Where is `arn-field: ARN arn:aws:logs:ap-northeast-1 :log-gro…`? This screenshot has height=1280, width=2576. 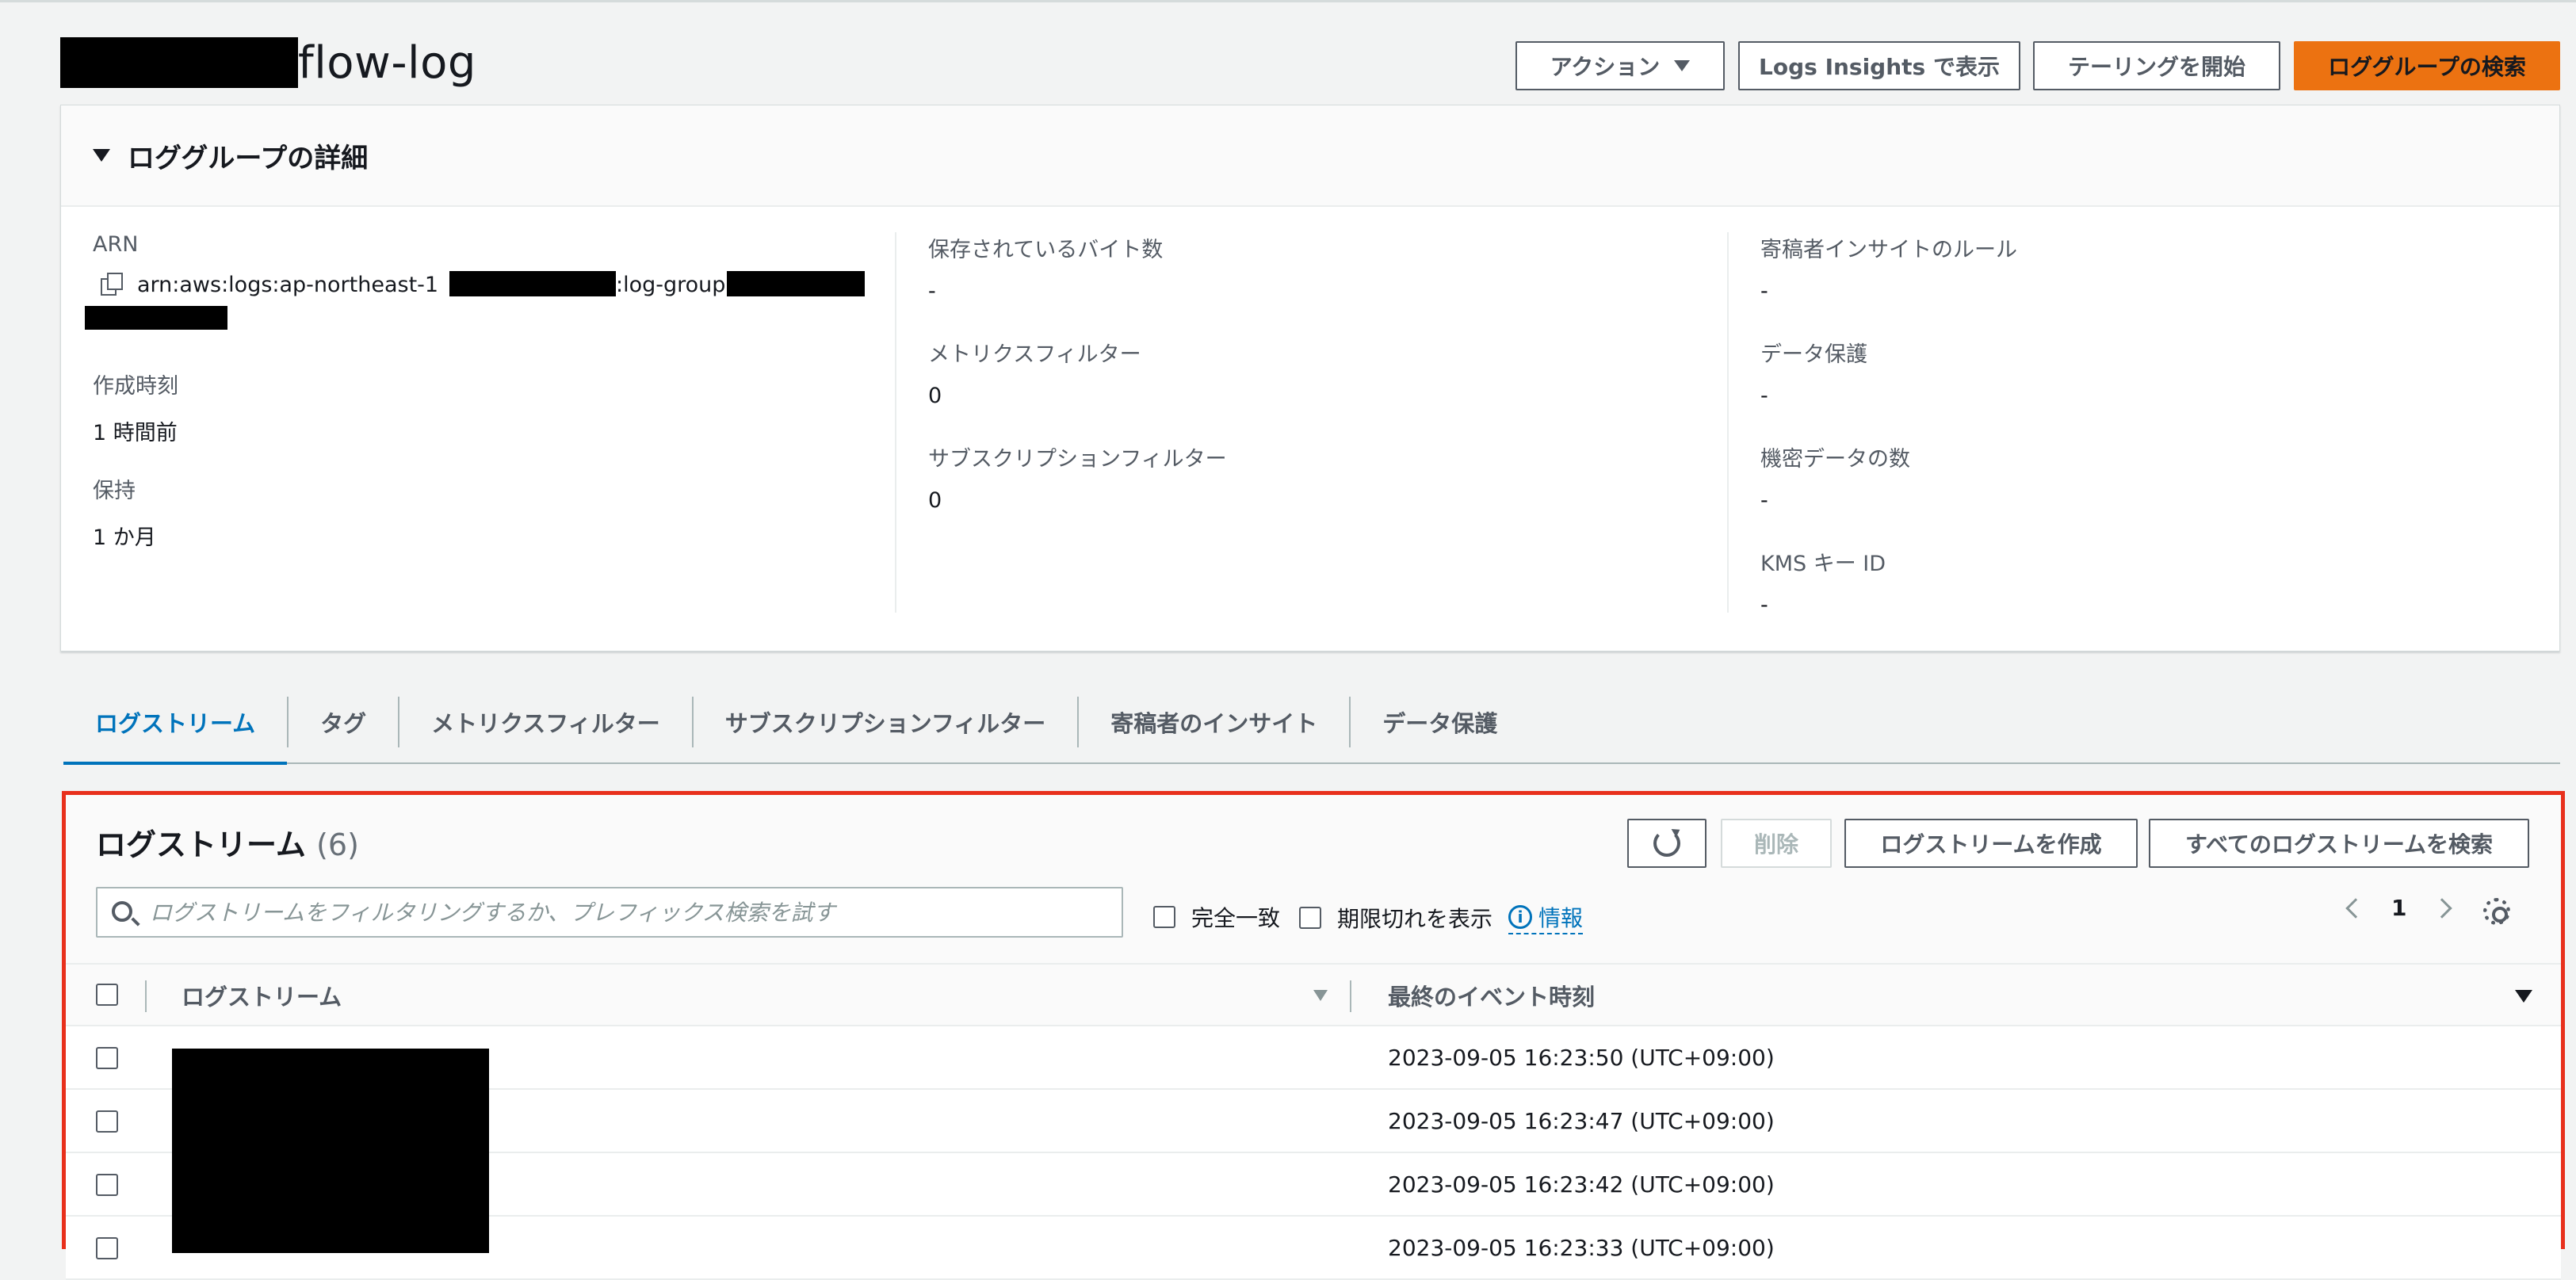 arn-field: ARN arn:aws:logs:ap-northeast-1 :log-gro… is located at coordinates (475, 284).